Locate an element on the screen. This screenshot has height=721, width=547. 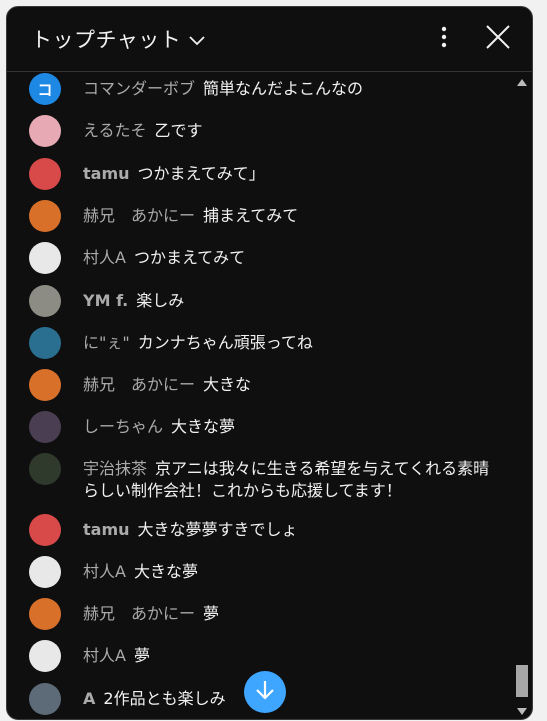
chat-header: トップチャット is located at coordinates (269, 39).